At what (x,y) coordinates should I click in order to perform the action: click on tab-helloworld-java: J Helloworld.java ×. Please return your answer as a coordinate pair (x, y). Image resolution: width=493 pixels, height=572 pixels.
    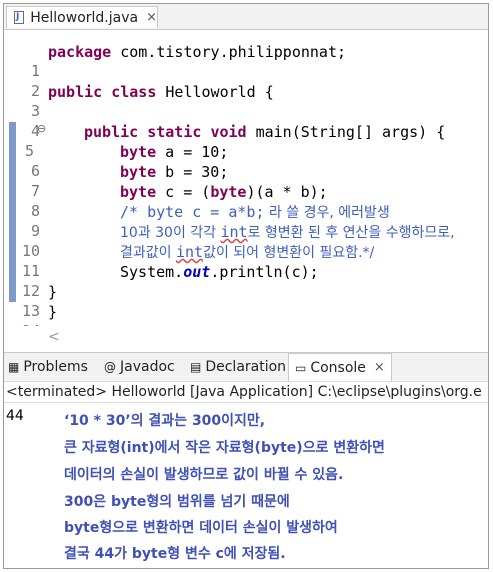
    Looking at the image, I should click on (82, 17).